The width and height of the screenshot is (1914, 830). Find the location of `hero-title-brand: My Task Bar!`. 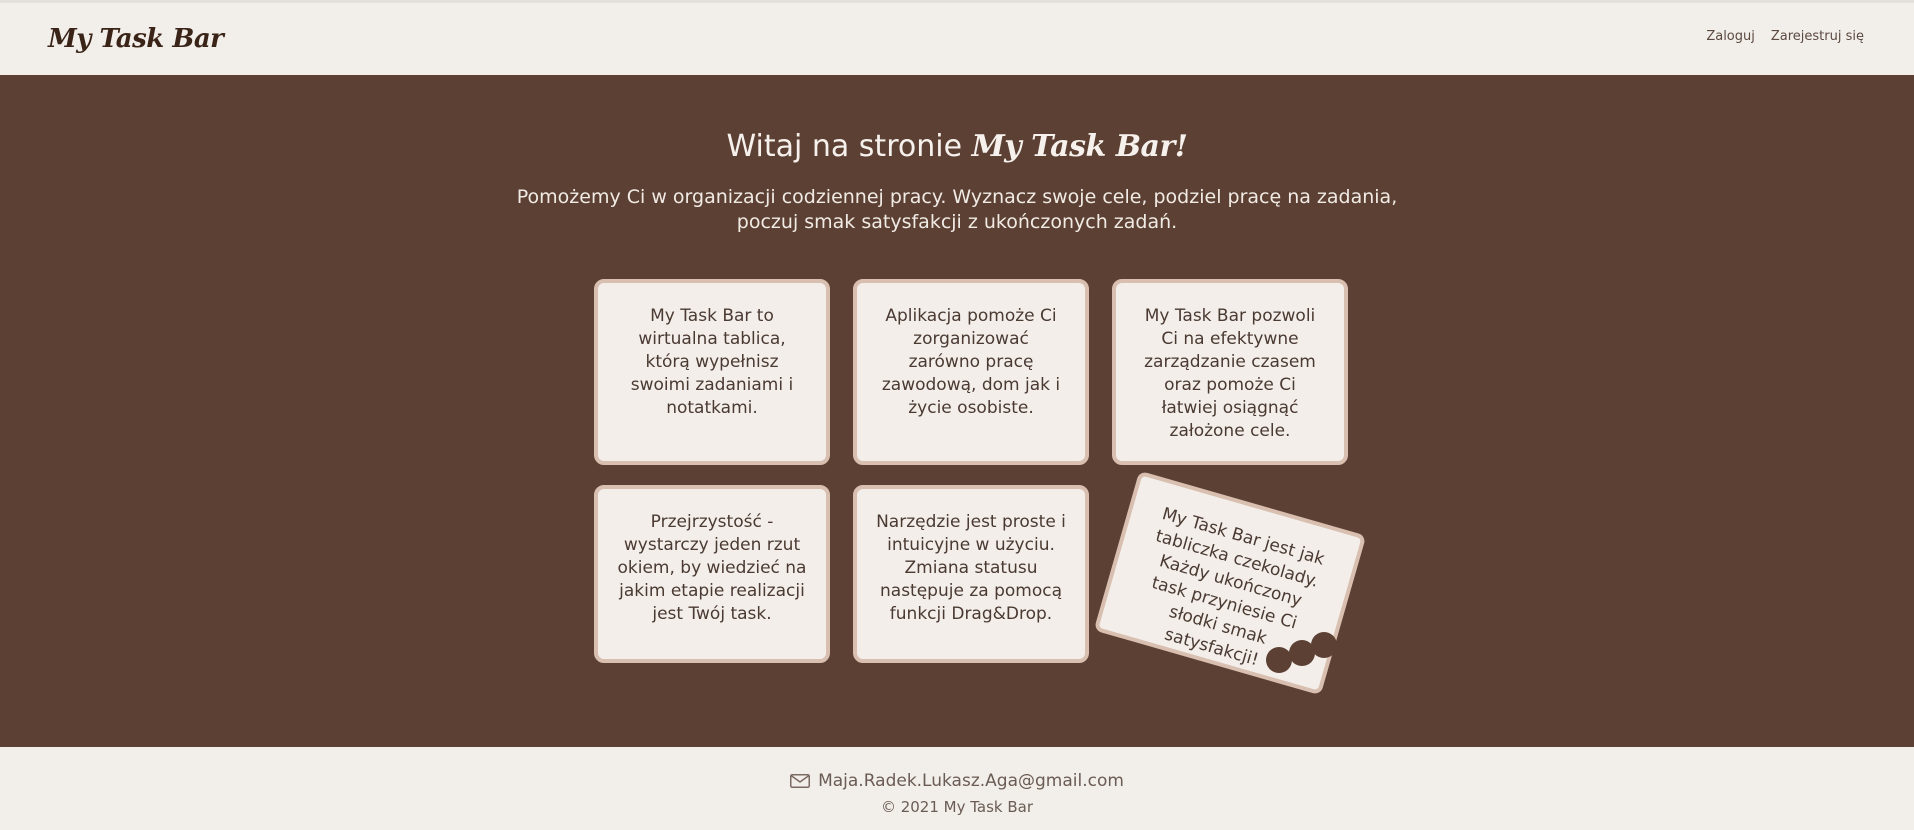

hero-title-brand: My Task Bar! is located at coordinates (1079, 146).